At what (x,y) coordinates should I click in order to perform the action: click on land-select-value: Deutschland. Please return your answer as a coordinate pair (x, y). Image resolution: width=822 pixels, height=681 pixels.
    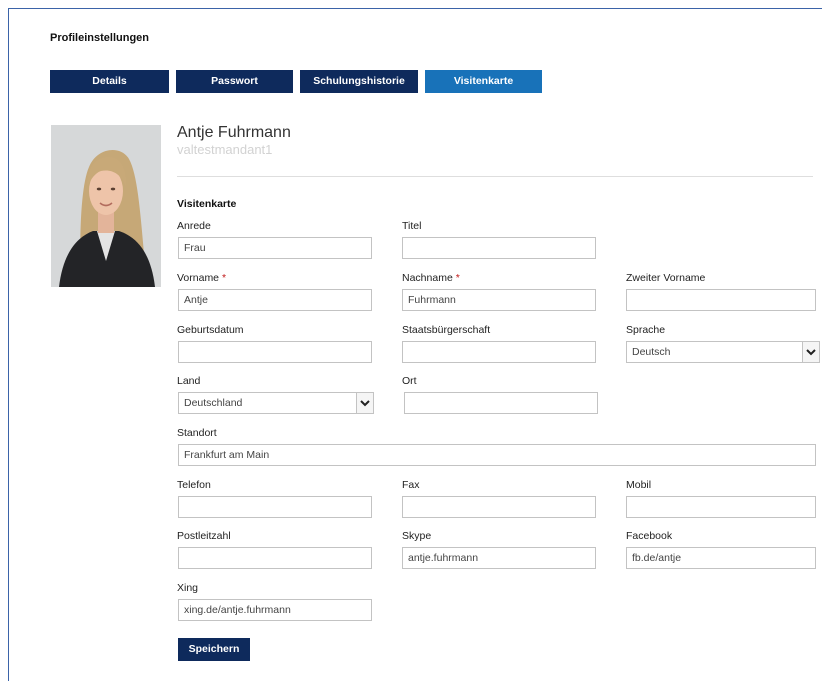
    Looking at the image, I should click on (213, 403).